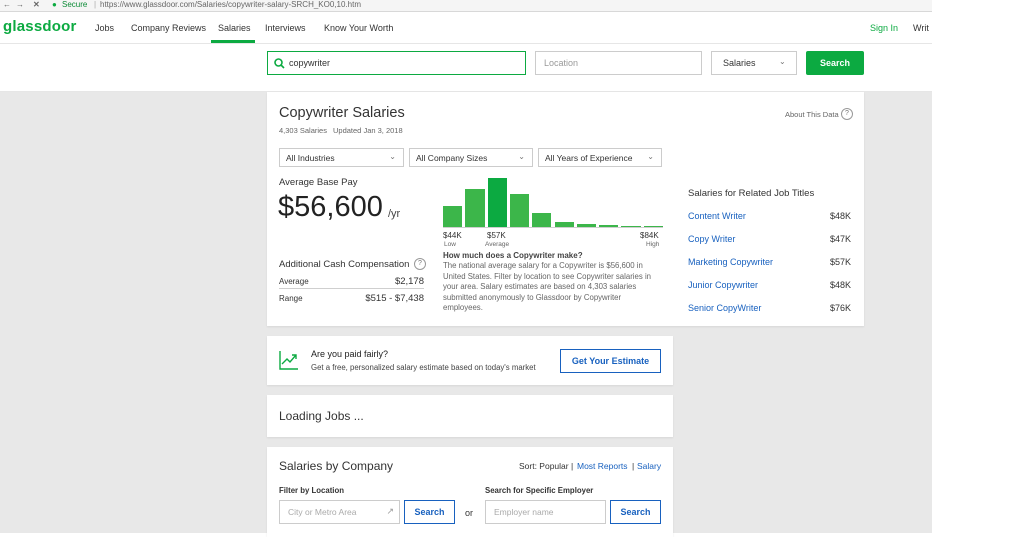 The height and width of the screenshot is (537, 1032). What do you see at coordinates (7, 5) in the screenshot?
I see `back-icon: ←` at bounding box center [7, 5].